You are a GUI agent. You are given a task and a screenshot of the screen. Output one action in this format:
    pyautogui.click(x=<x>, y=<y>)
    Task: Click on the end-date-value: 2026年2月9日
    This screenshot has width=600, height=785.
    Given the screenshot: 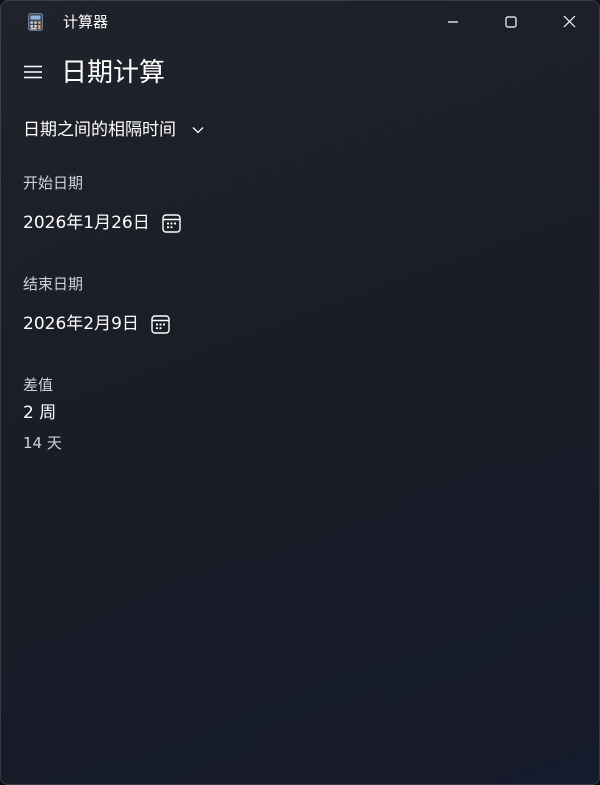 What is the action you would take?
    pyautogui.click(x=81, y=324)
    